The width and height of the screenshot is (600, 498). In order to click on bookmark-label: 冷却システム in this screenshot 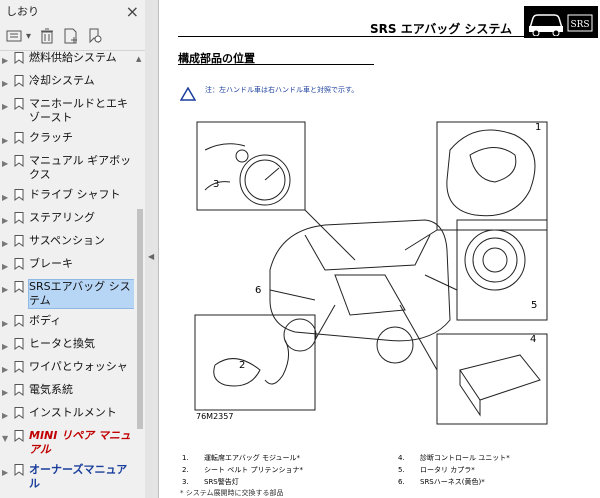, I will do `click(62, 80)`.